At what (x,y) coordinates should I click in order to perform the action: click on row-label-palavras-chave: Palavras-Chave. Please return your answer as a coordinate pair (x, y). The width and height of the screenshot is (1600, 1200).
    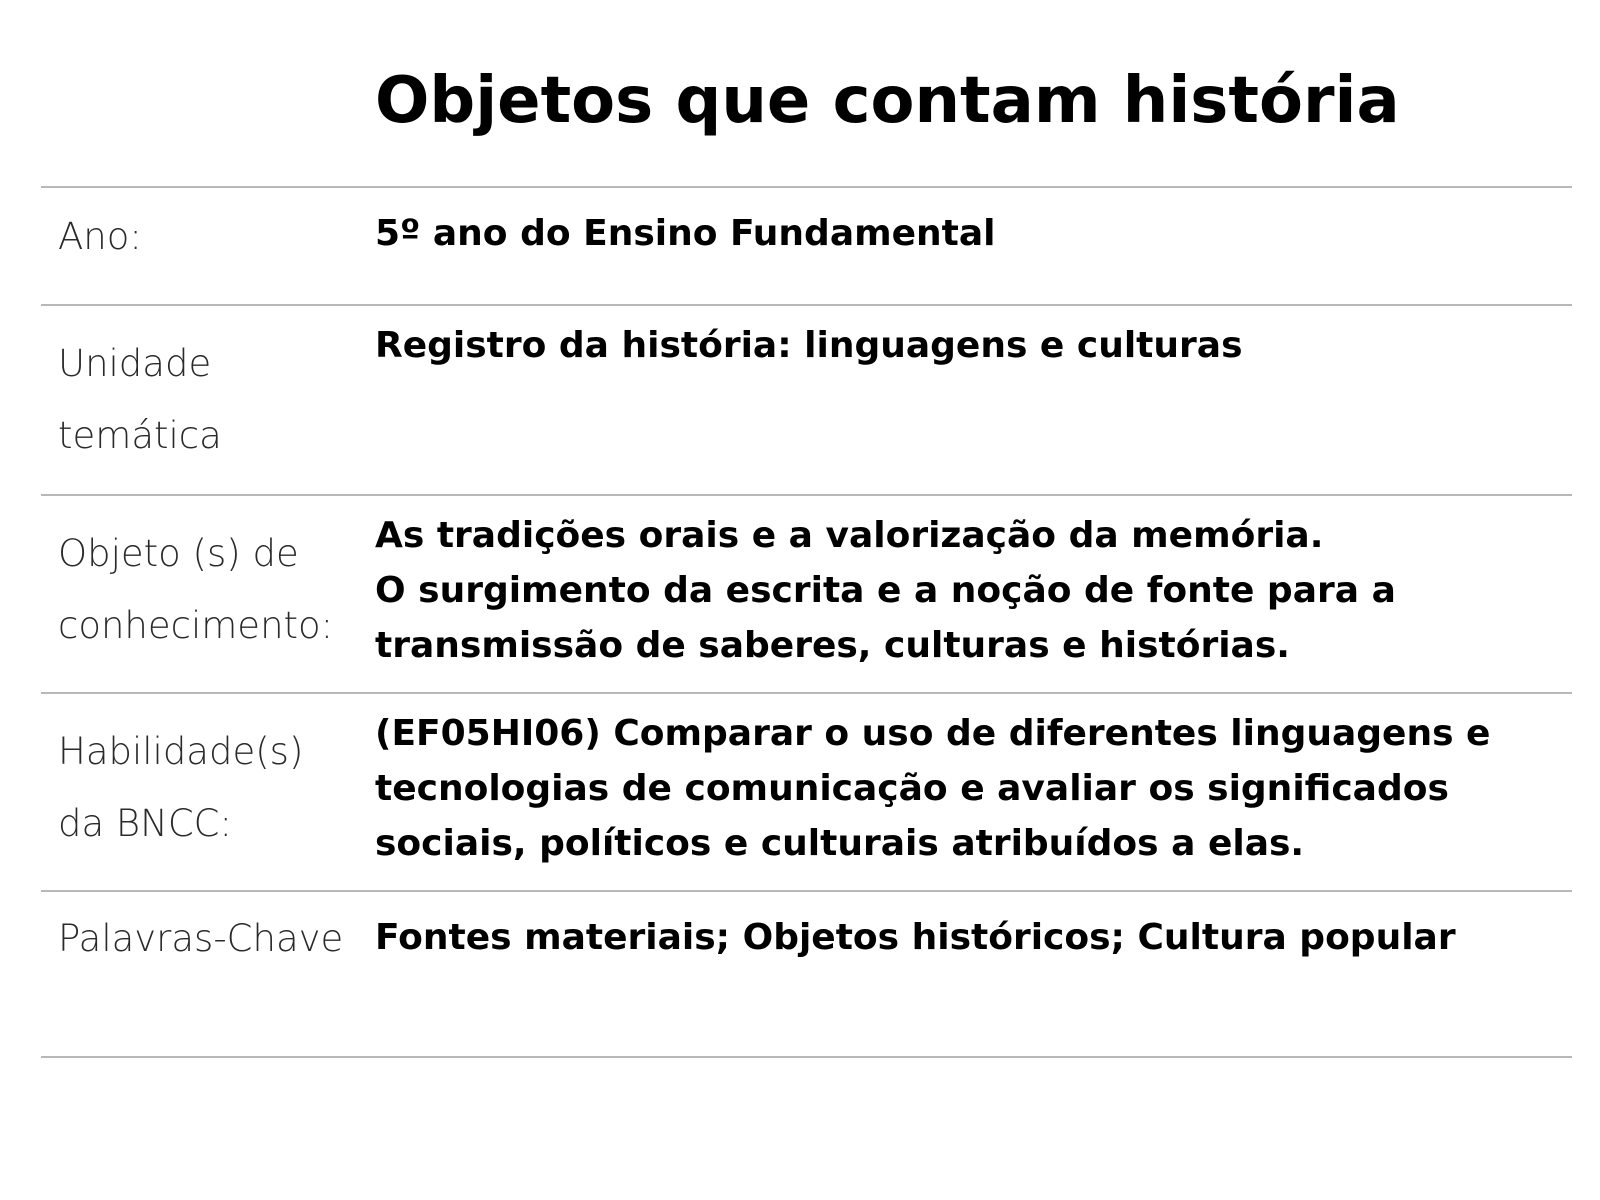
    Looking at the image, I should click on (201, 938).